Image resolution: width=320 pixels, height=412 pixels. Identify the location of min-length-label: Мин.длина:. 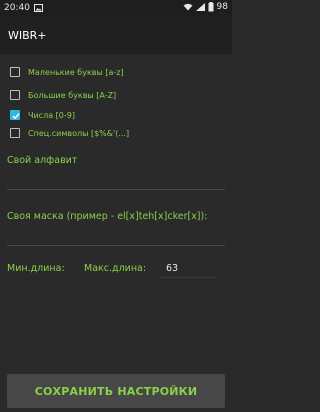
(36, 268).